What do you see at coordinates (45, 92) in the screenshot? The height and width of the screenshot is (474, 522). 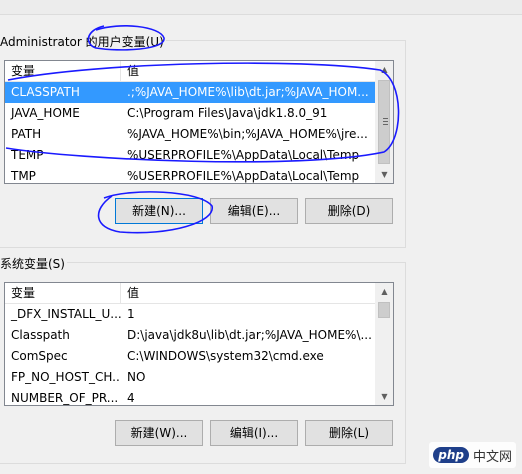 I see `variable-name-cell: CLASSPATH` at bounding box center [45, 92].